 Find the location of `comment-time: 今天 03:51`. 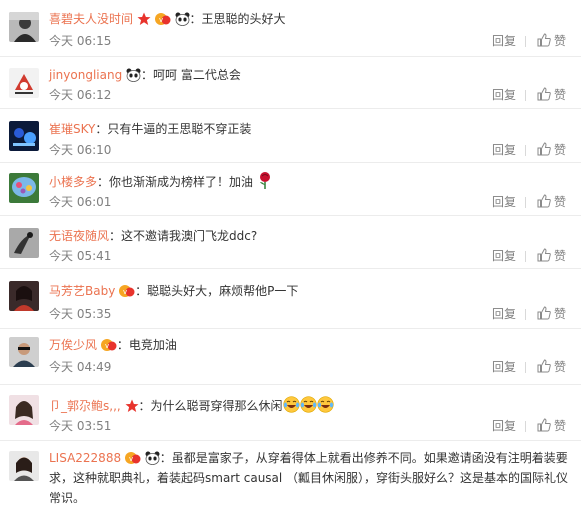

comment-time: 今天 03:51 is located at coordinates (80, 426).